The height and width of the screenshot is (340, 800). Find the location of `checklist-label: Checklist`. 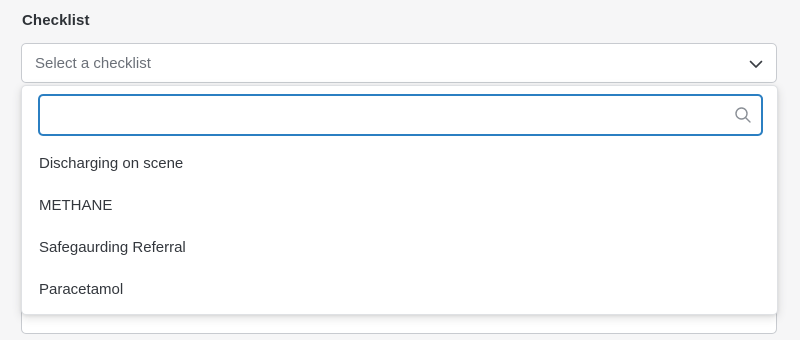

checklist-label: Checklist is located at coordinates (56, 20).